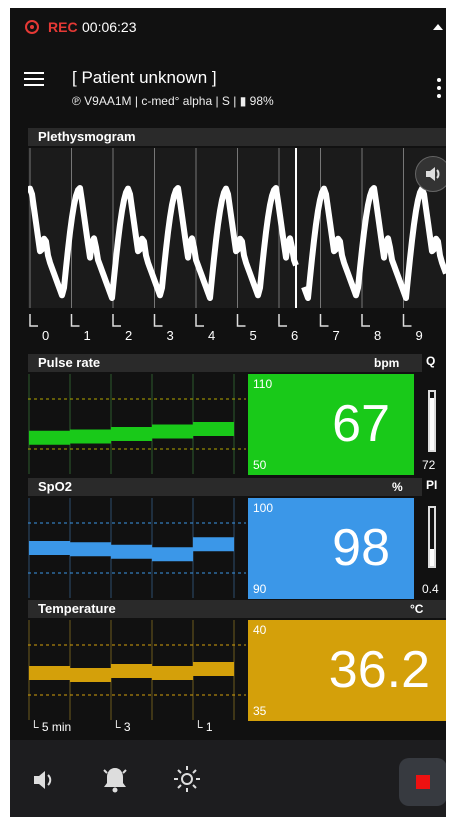 The image size is (458, 817). Describe the element at coordinates (109, 27) in the screenshot. I see `rec-time: 00:06:23` at that location.